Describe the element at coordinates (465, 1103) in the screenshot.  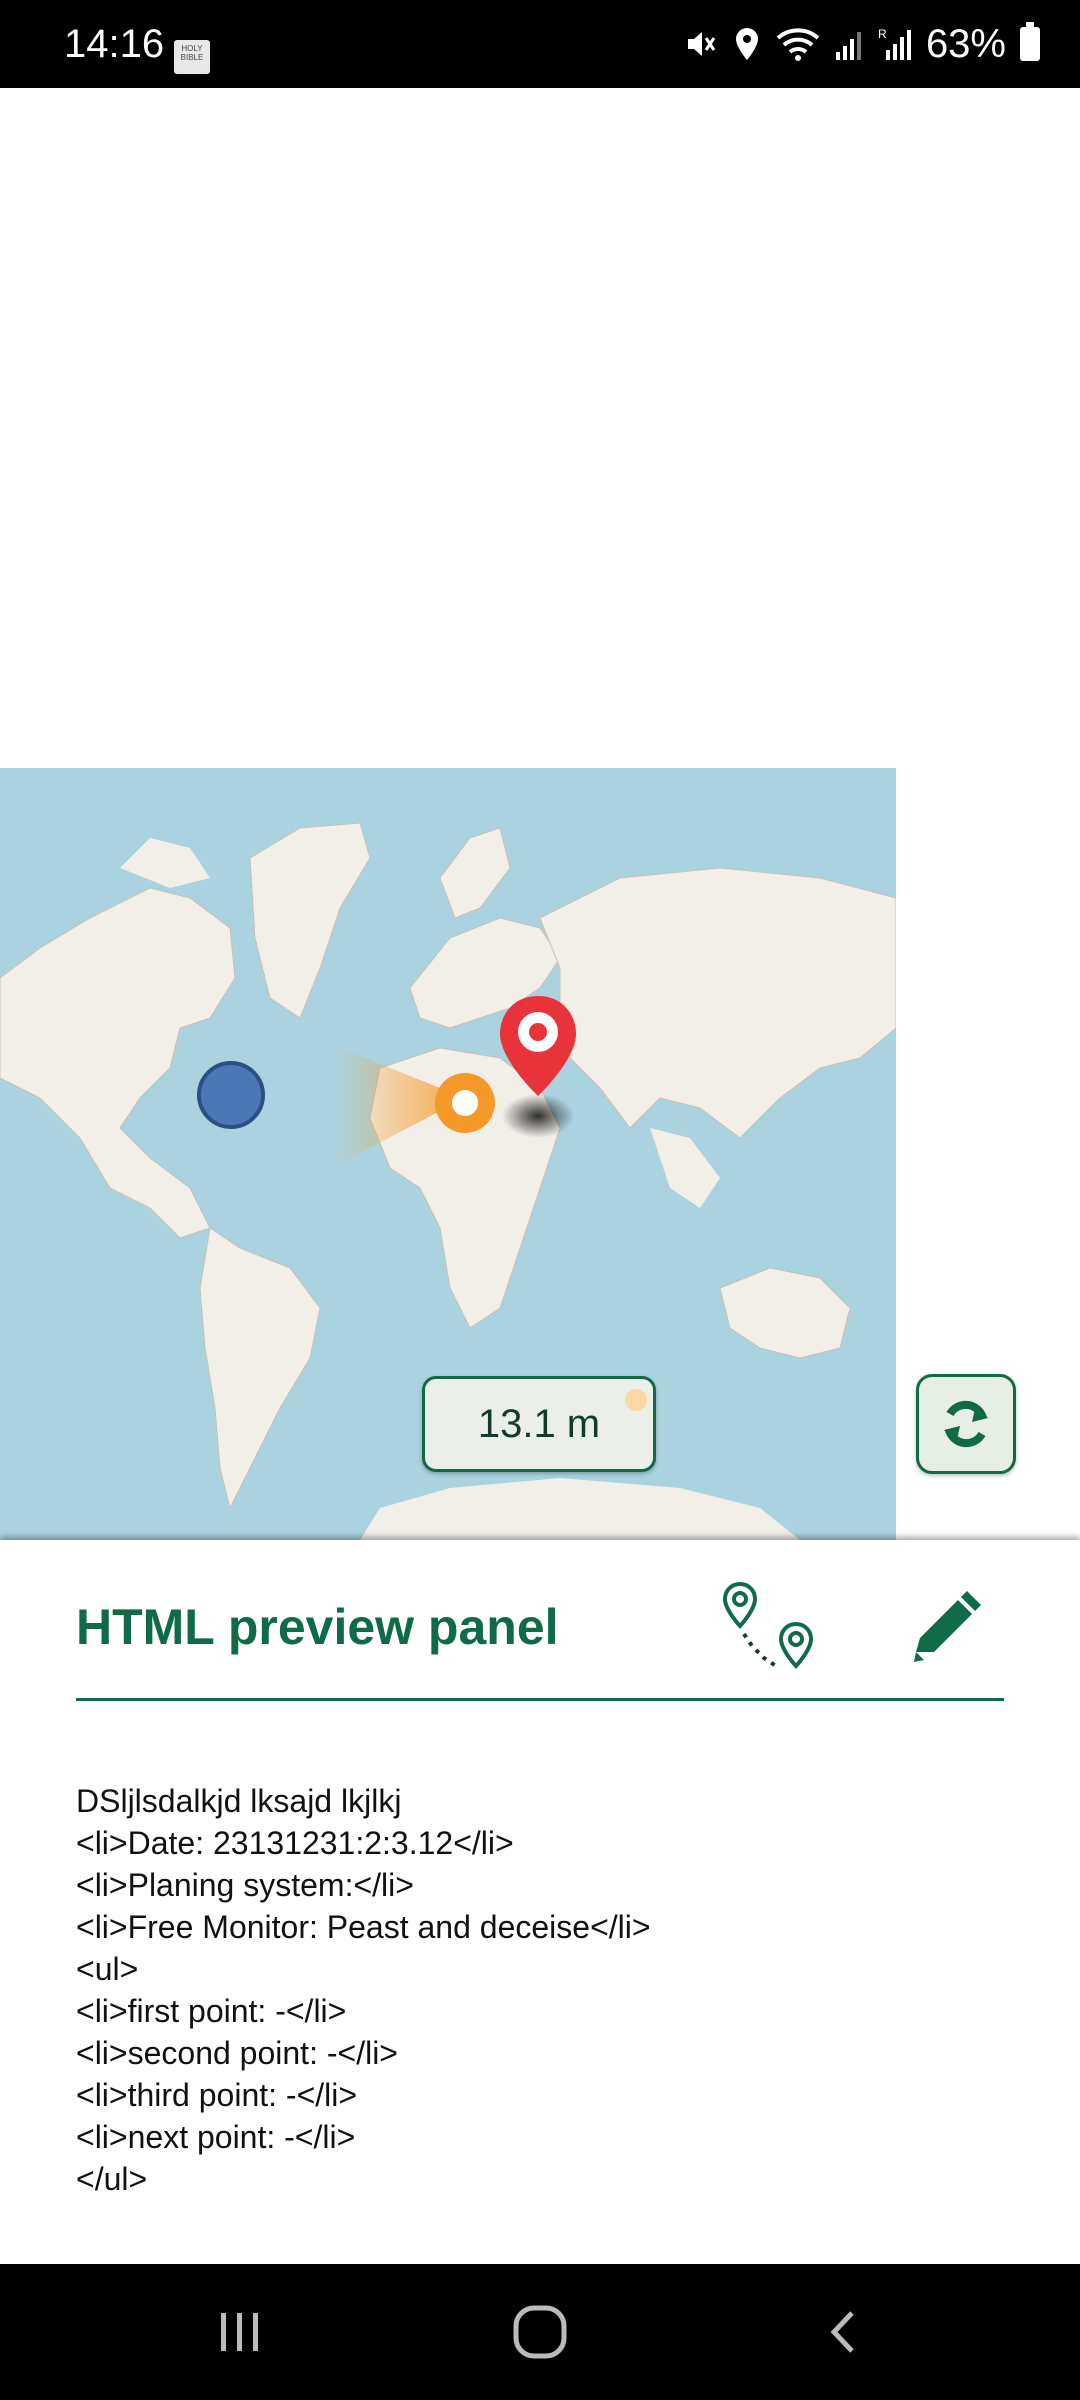
I see `orange-location-marker` at that location.